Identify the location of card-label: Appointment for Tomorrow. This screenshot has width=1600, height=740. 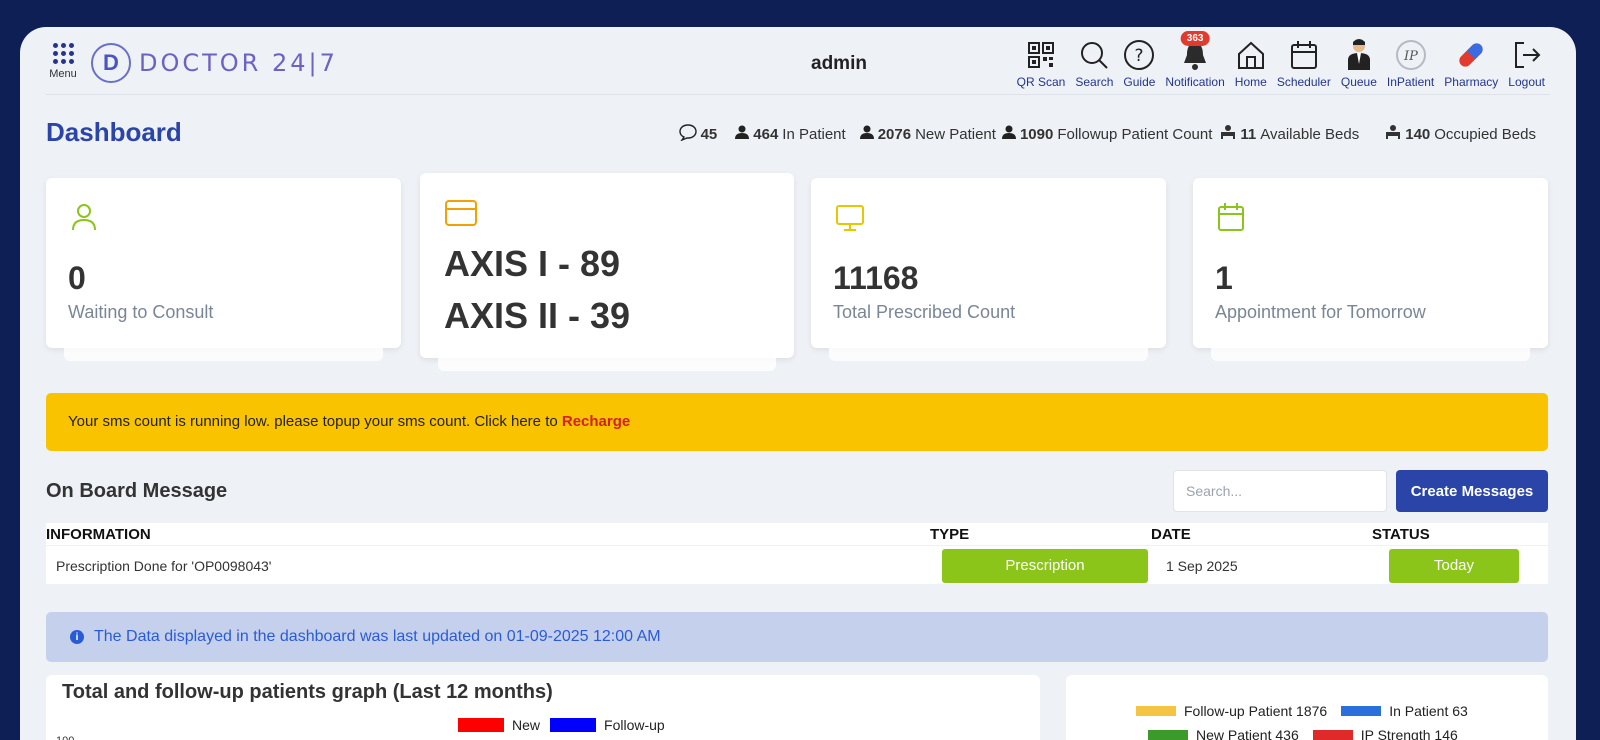
(1320, 312).